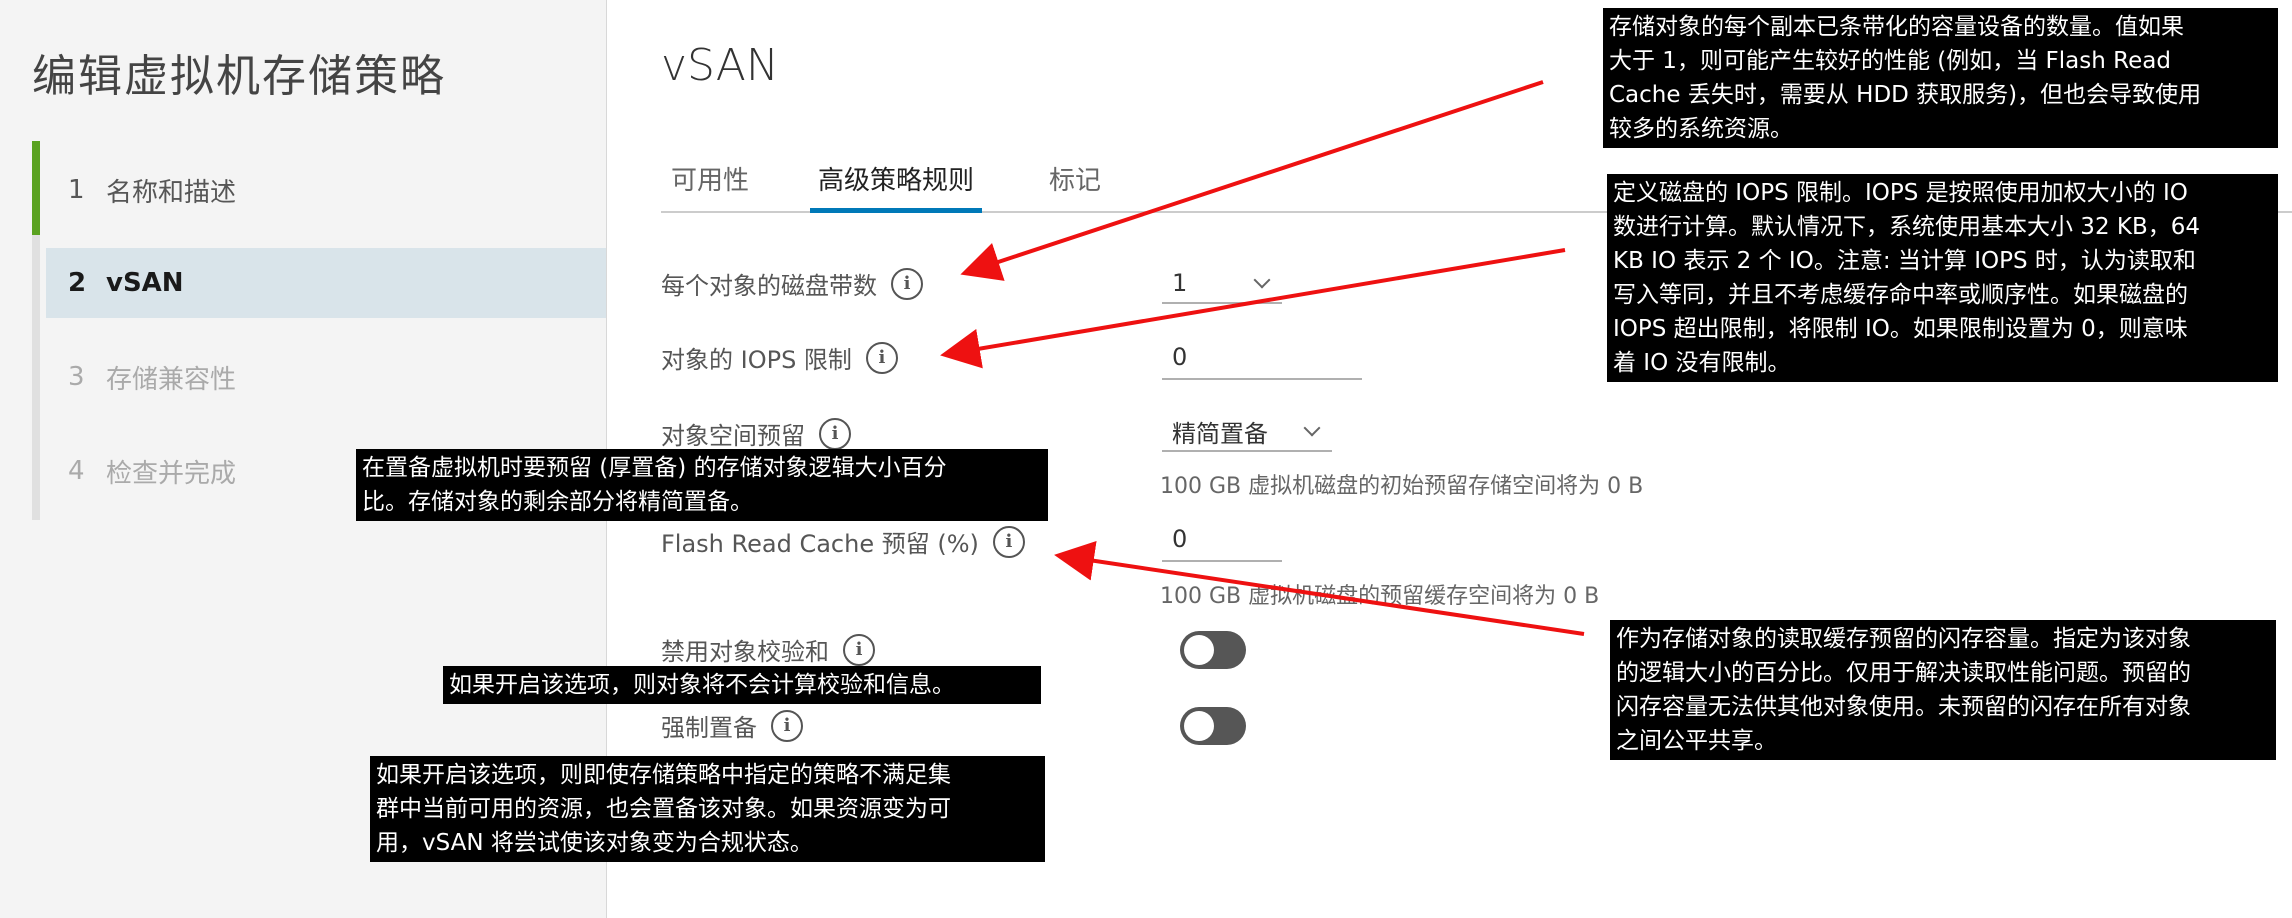 The width and height of the screenshot is (2292, 918). Describe the element at coordinates (1180, 357) in the screenshot. I see `iops-value: 0` at that location.